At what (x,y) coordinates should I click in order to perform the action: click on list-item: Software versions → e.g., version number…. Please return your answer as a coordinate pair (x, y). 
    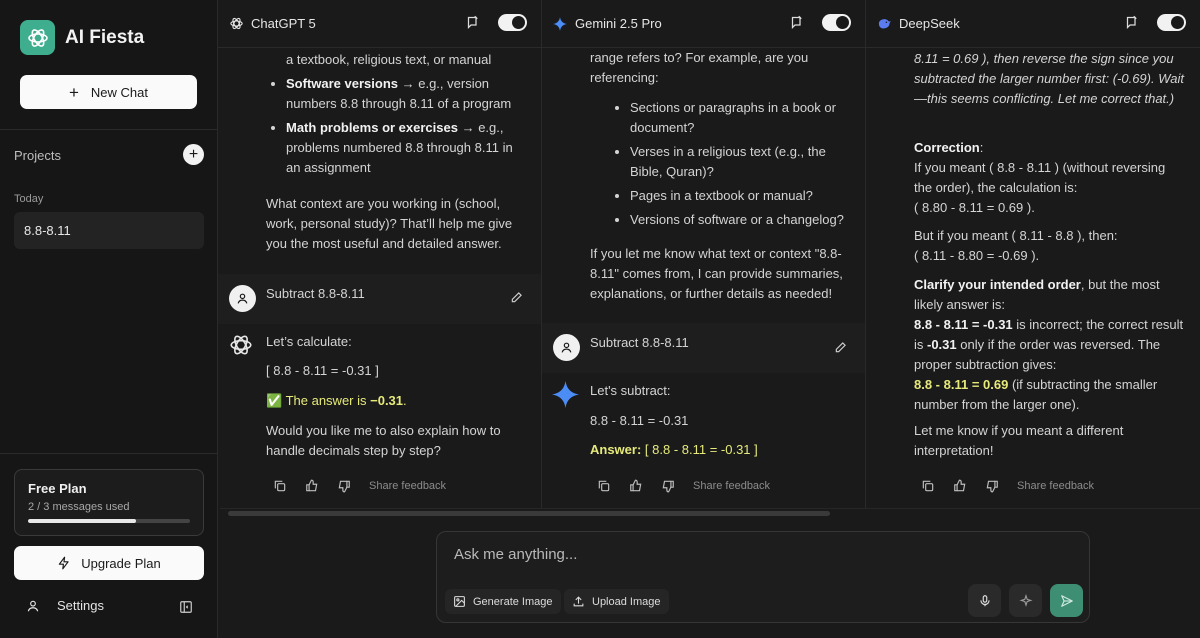
    Looking at the image, I should click on (407, 94).